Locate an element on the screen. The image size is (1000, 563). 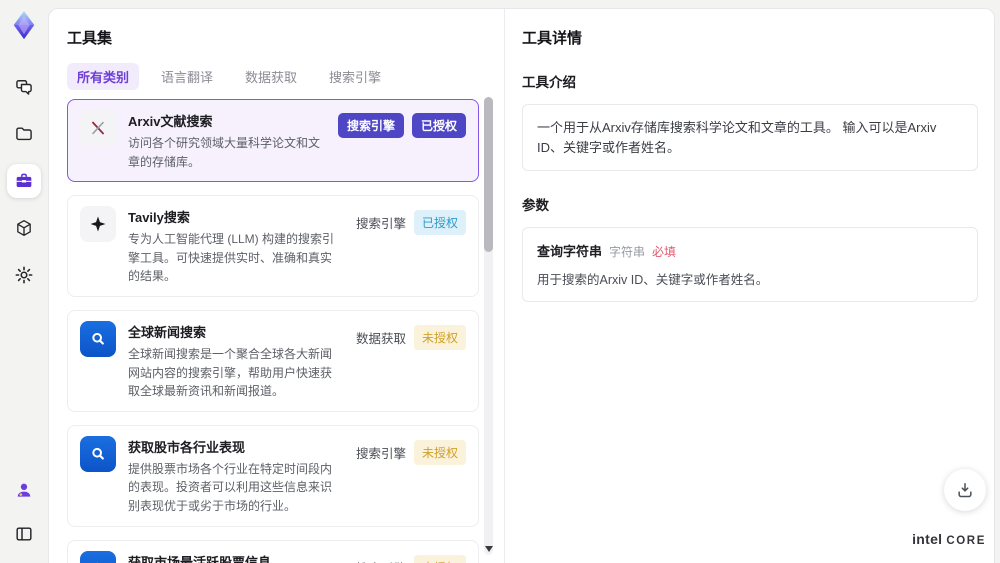
intel-wordmark: intel is located at coordinates (927, 539).